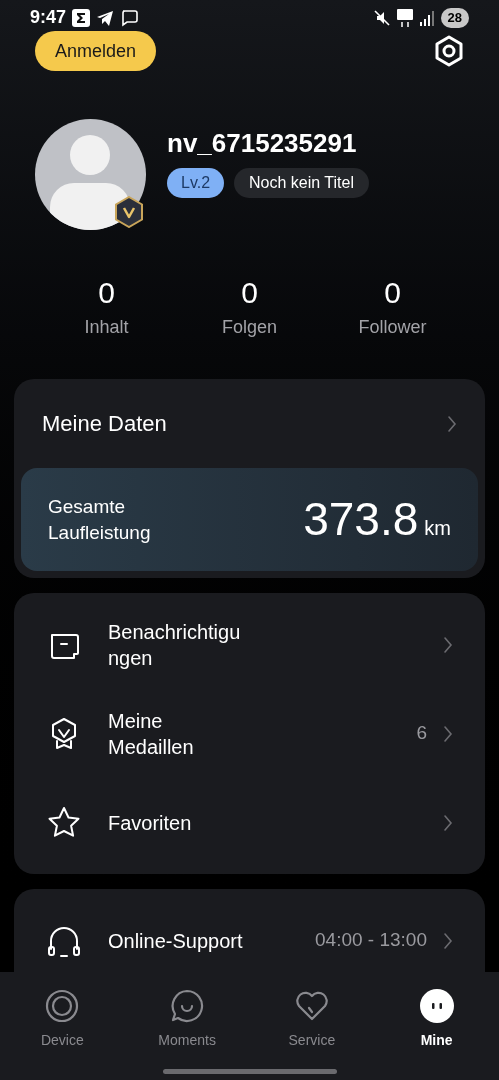 This screenshot has height=1080, width=499. Describe the element at coordinates (262, 142) in the screenshot. I see `username: nv_6715235291` at that location.